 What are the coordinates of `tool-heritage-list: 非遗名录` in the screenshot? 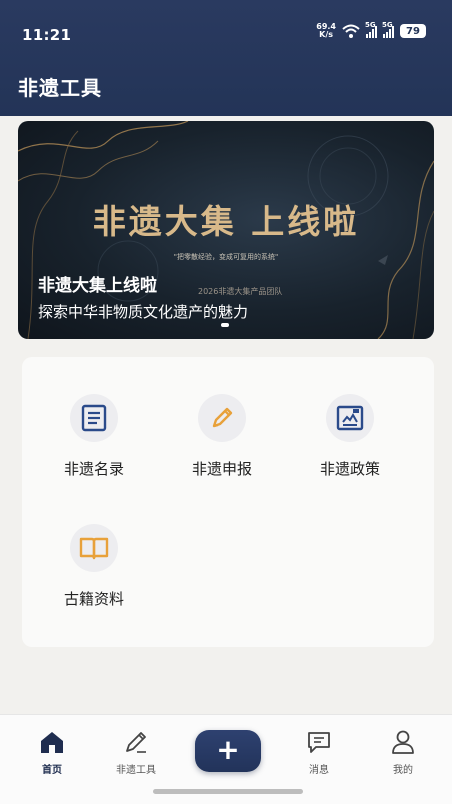 It's located at (94, 436).